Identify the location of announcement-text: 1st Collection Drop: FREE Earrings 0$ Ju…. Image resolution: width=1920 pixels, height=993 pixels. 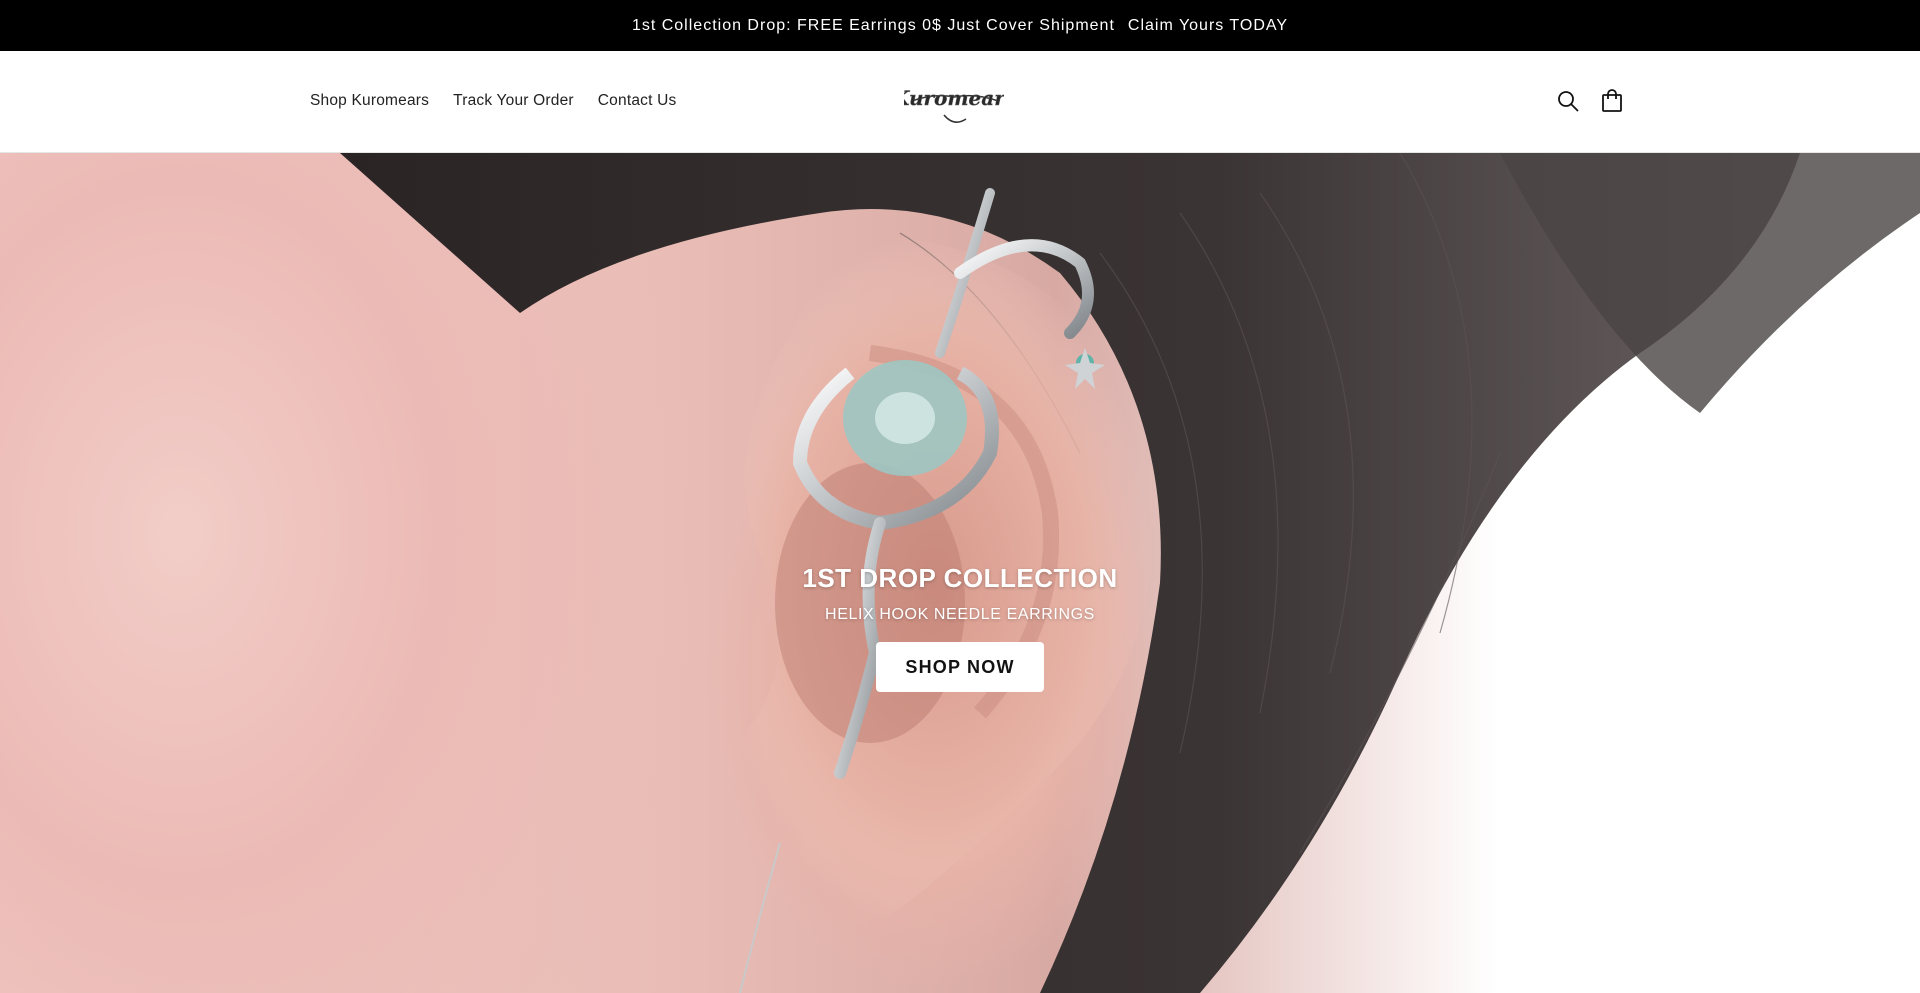
(873, 25).